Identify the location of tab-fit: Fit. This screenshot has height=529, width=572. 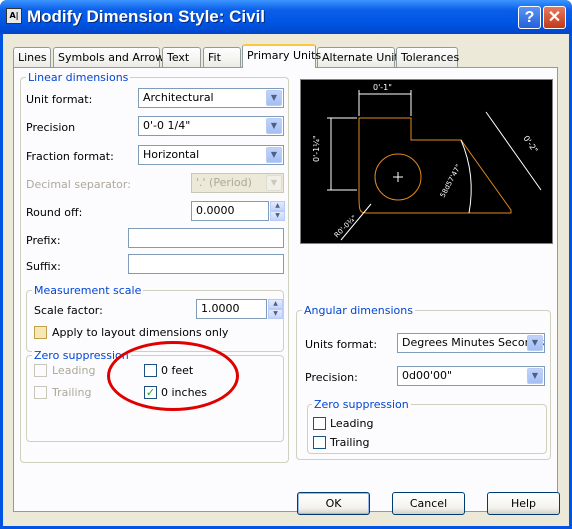
(222, 57).